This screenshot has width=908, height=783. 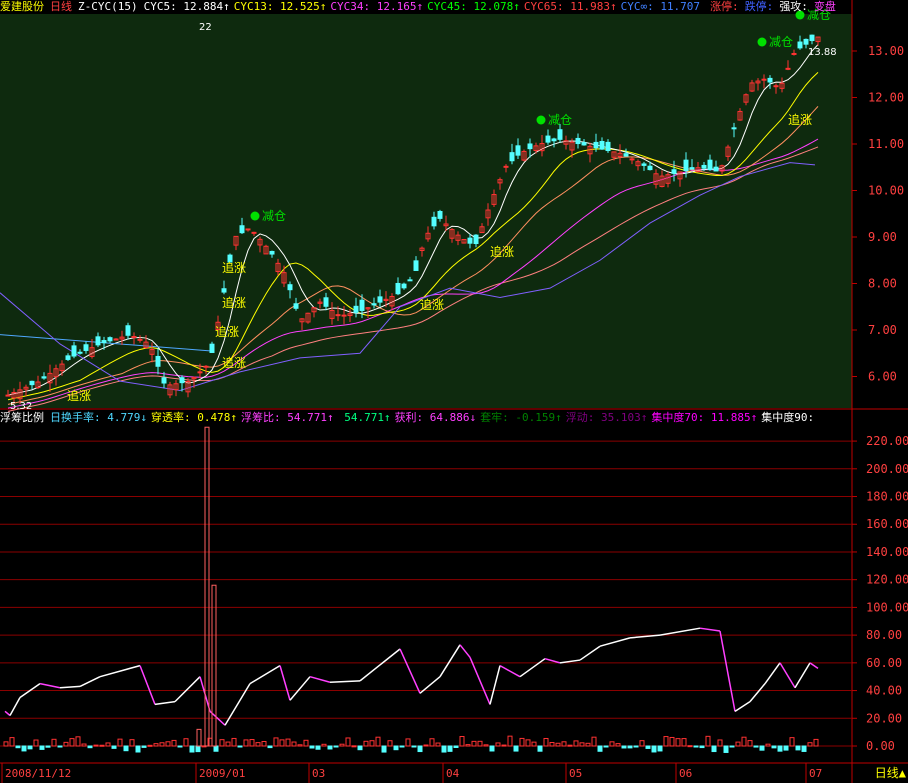 What do you see at coordinates (686, 773) in the screenshot?
I see `date-label: 06` at bounding box center [686, 773].